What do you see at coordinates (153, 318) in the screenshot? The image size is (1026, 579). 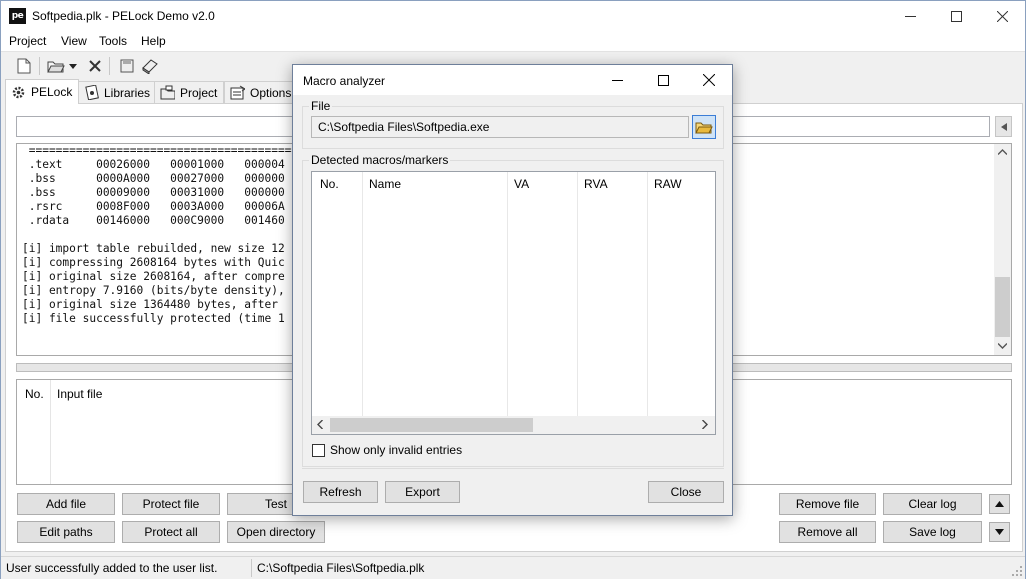 I see `log-line: [i] file successfully protected (time 1` at bounding box center [153, 318].